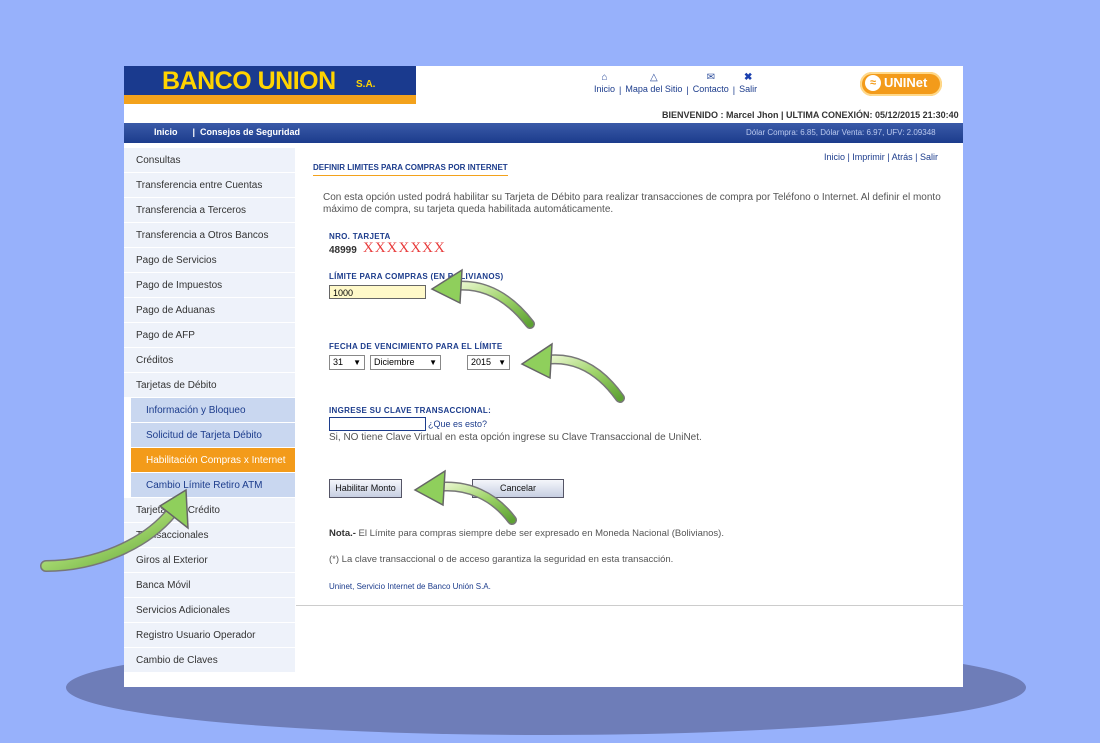  What do you see at coordinates (213, 435) in the screenshot?
I see `sidebar-subitem-card-request: Solicitud de Tarjeta Débito` at bounding box center [213, 435].